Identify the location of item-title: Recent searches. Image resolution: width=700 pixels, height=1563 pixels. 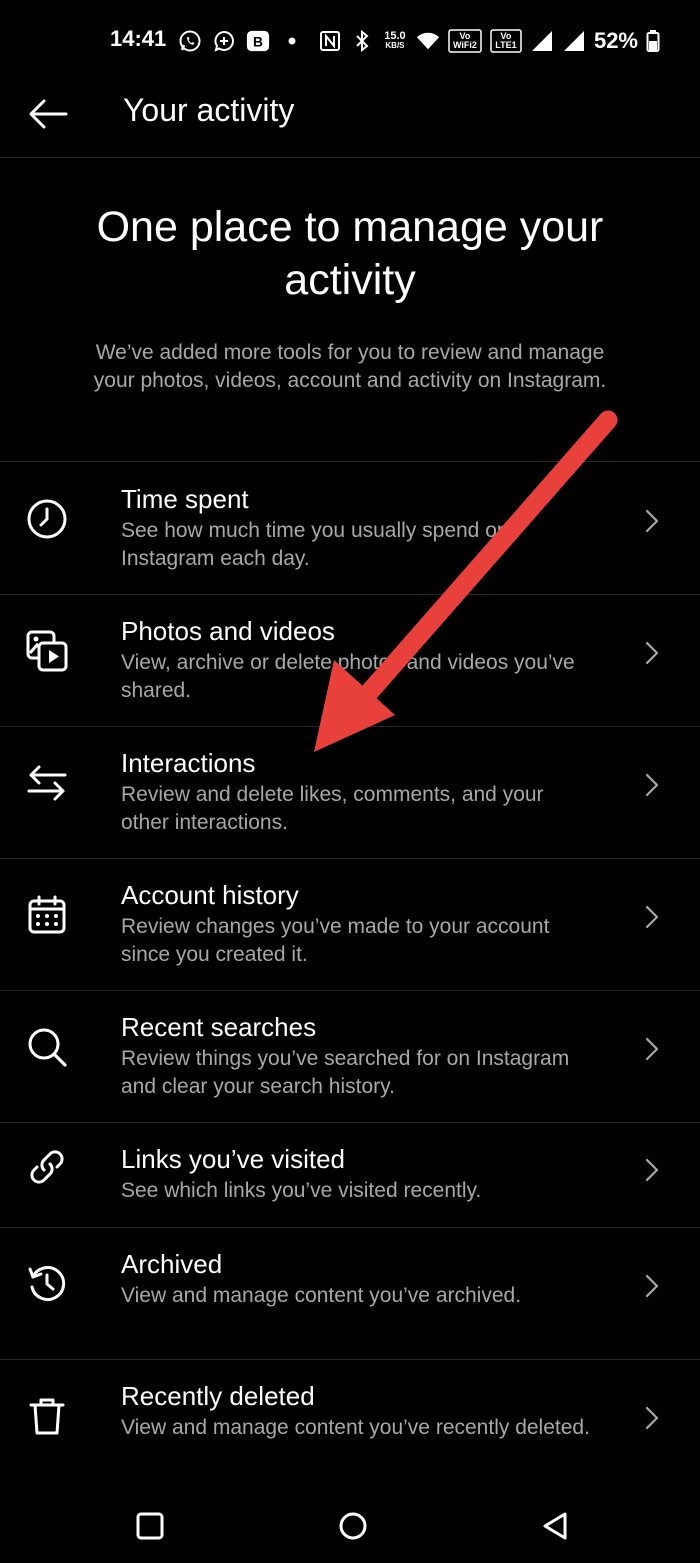
(219, 1027).